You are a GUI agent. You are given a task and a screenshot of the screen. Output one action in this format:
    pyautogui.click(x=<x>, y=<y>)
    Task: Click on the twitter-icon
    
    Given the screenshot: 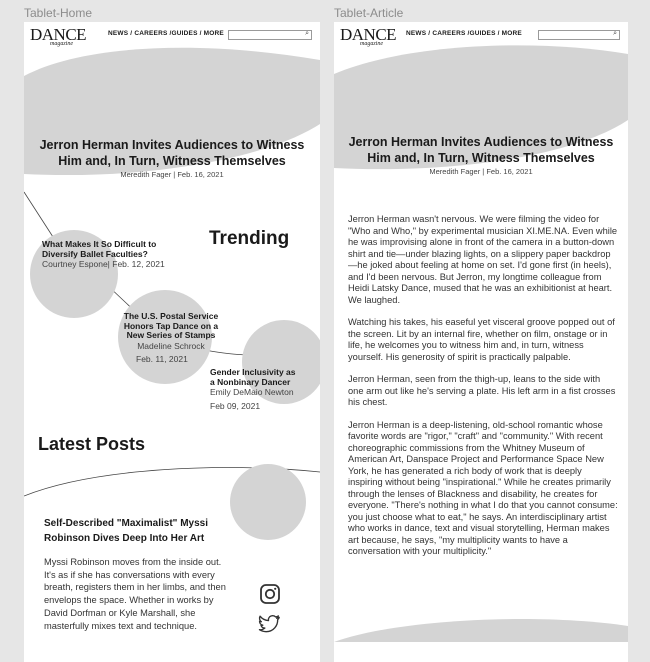 What is the action you would take?
    pyautogui.click(x=270, y=625)
    